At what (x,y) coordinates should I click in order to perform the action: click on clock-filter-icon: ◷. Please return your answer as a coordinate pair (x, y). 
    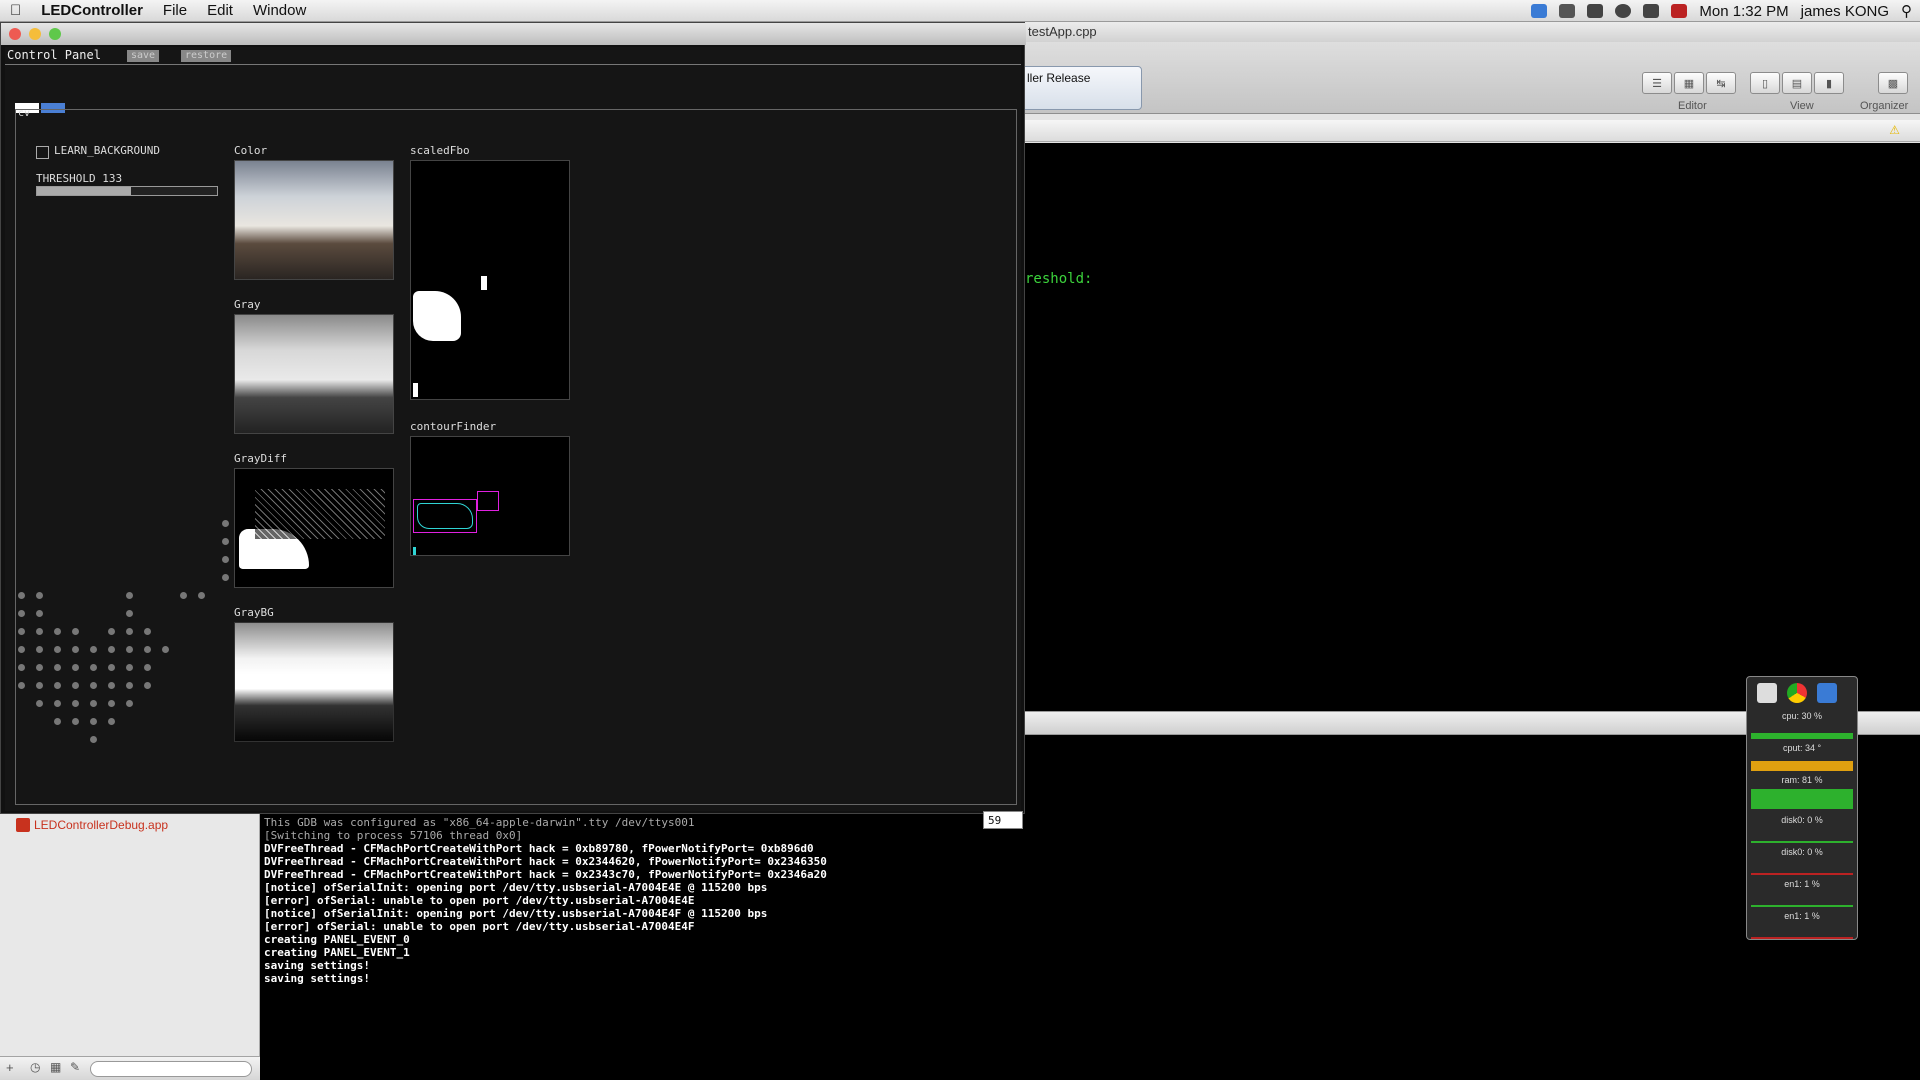
    Looking at the image, I should click on (35, 1067).